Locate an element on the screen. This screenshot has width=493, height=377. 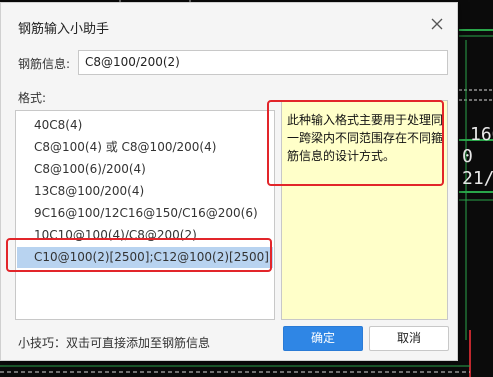
dialog-title: 钢筋输入小助手 is located at coordinates (64, 29).